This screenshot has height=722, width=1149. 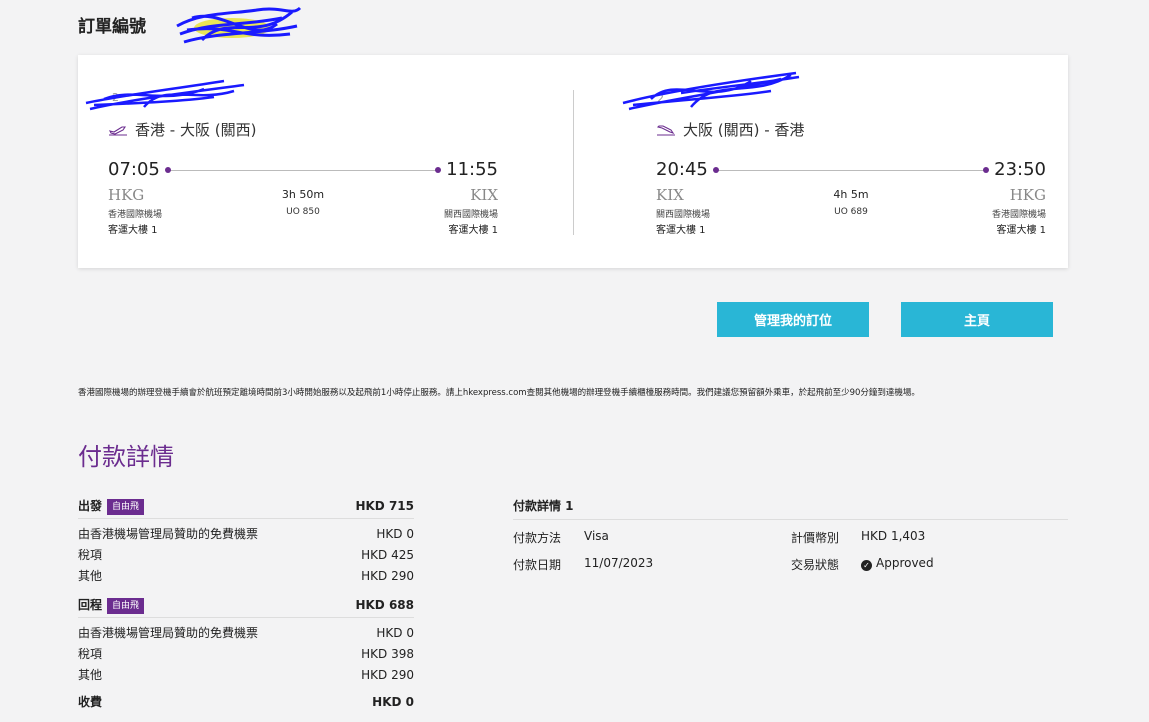 I want to click on outbound-fare-label: 出發, so click(x=90, y=506).